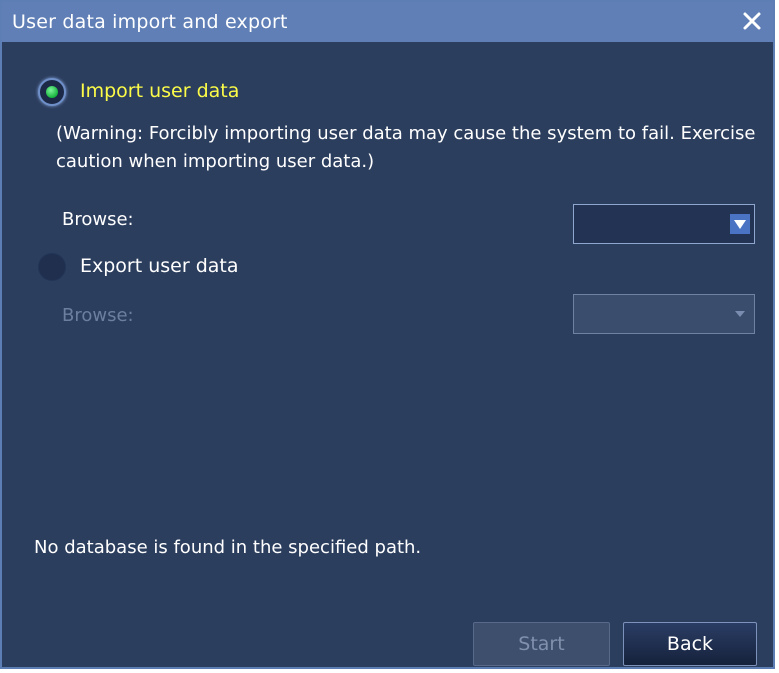  What do you see at coordinates (387, 22) in the screenshot?
I see `title-bar: User data import and export` at bounding box center [387, 22].